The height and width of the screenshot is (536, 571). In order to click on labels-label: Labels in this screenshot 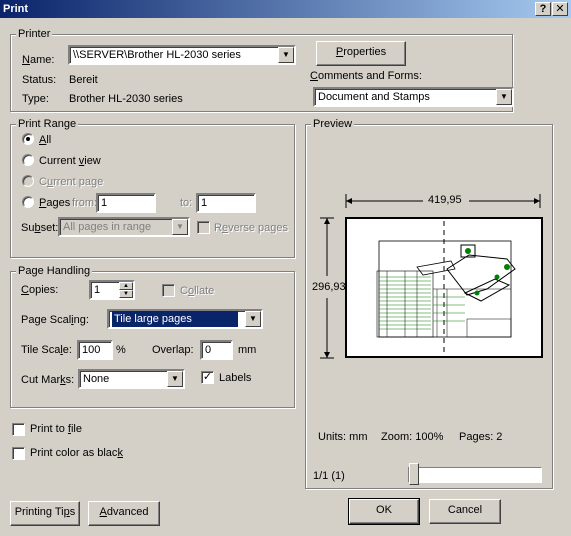, I will do `click(235, 378)`.